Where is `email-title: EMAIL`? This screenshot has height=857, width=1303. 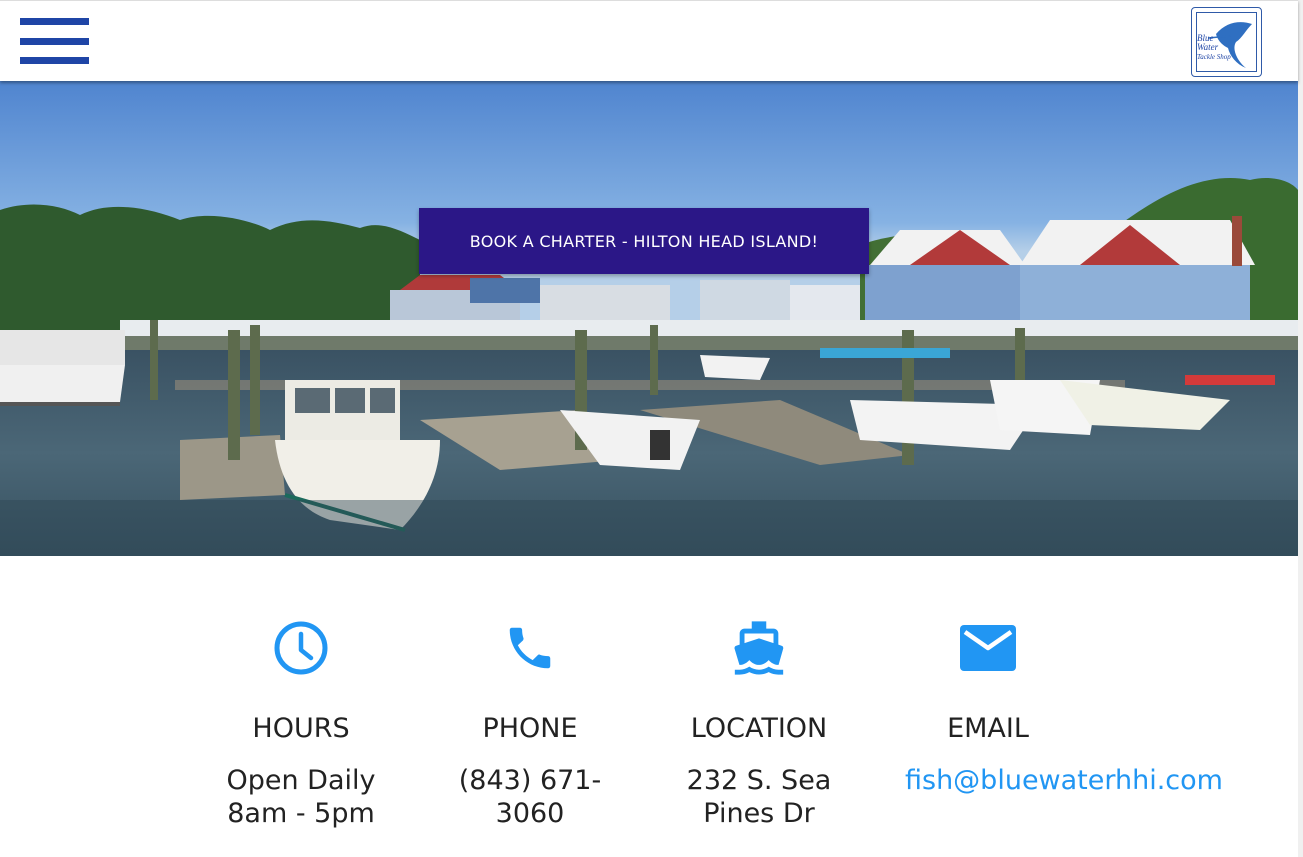
email-title: EMAIL is located at coordinates (988, 728).